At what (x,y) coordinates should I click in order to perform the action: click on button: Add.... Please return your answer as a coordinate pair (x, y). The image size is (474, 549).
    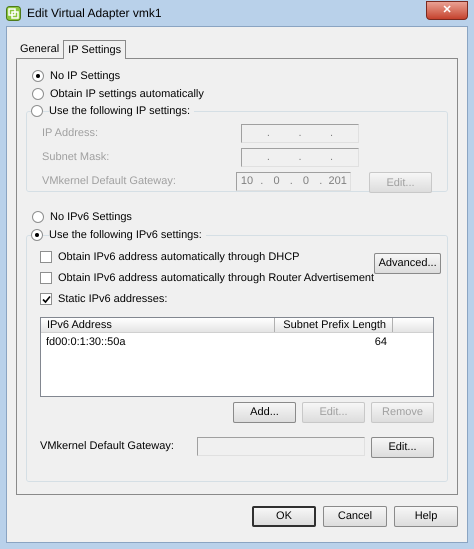
    Looking at the image, I should click on (264, 412).